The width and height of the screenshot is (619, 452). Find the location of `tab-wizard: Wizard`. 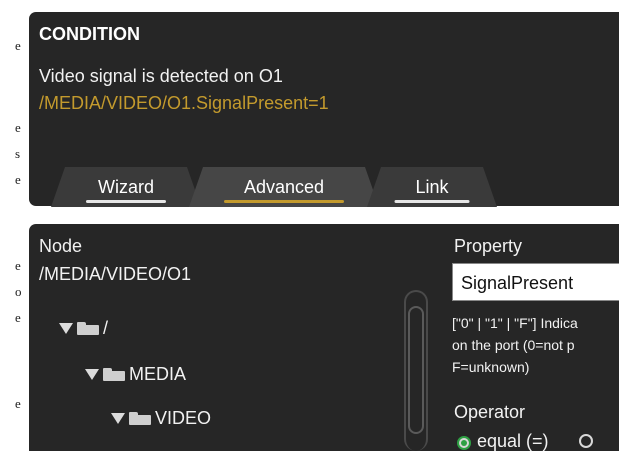

tab-wizard: Wizard is located at coordinates (126, 187).